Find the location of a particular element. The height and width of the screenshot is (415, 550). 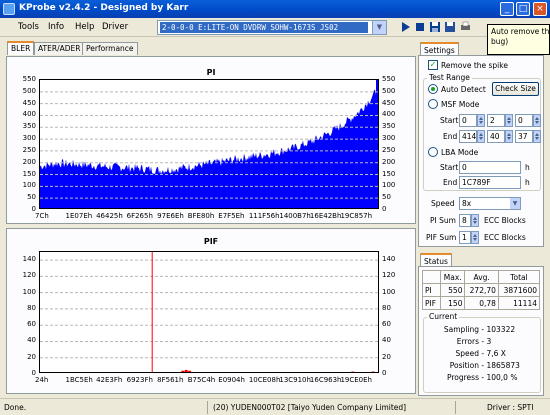

lba-start-label: Start is located at coordinates (449, 167).